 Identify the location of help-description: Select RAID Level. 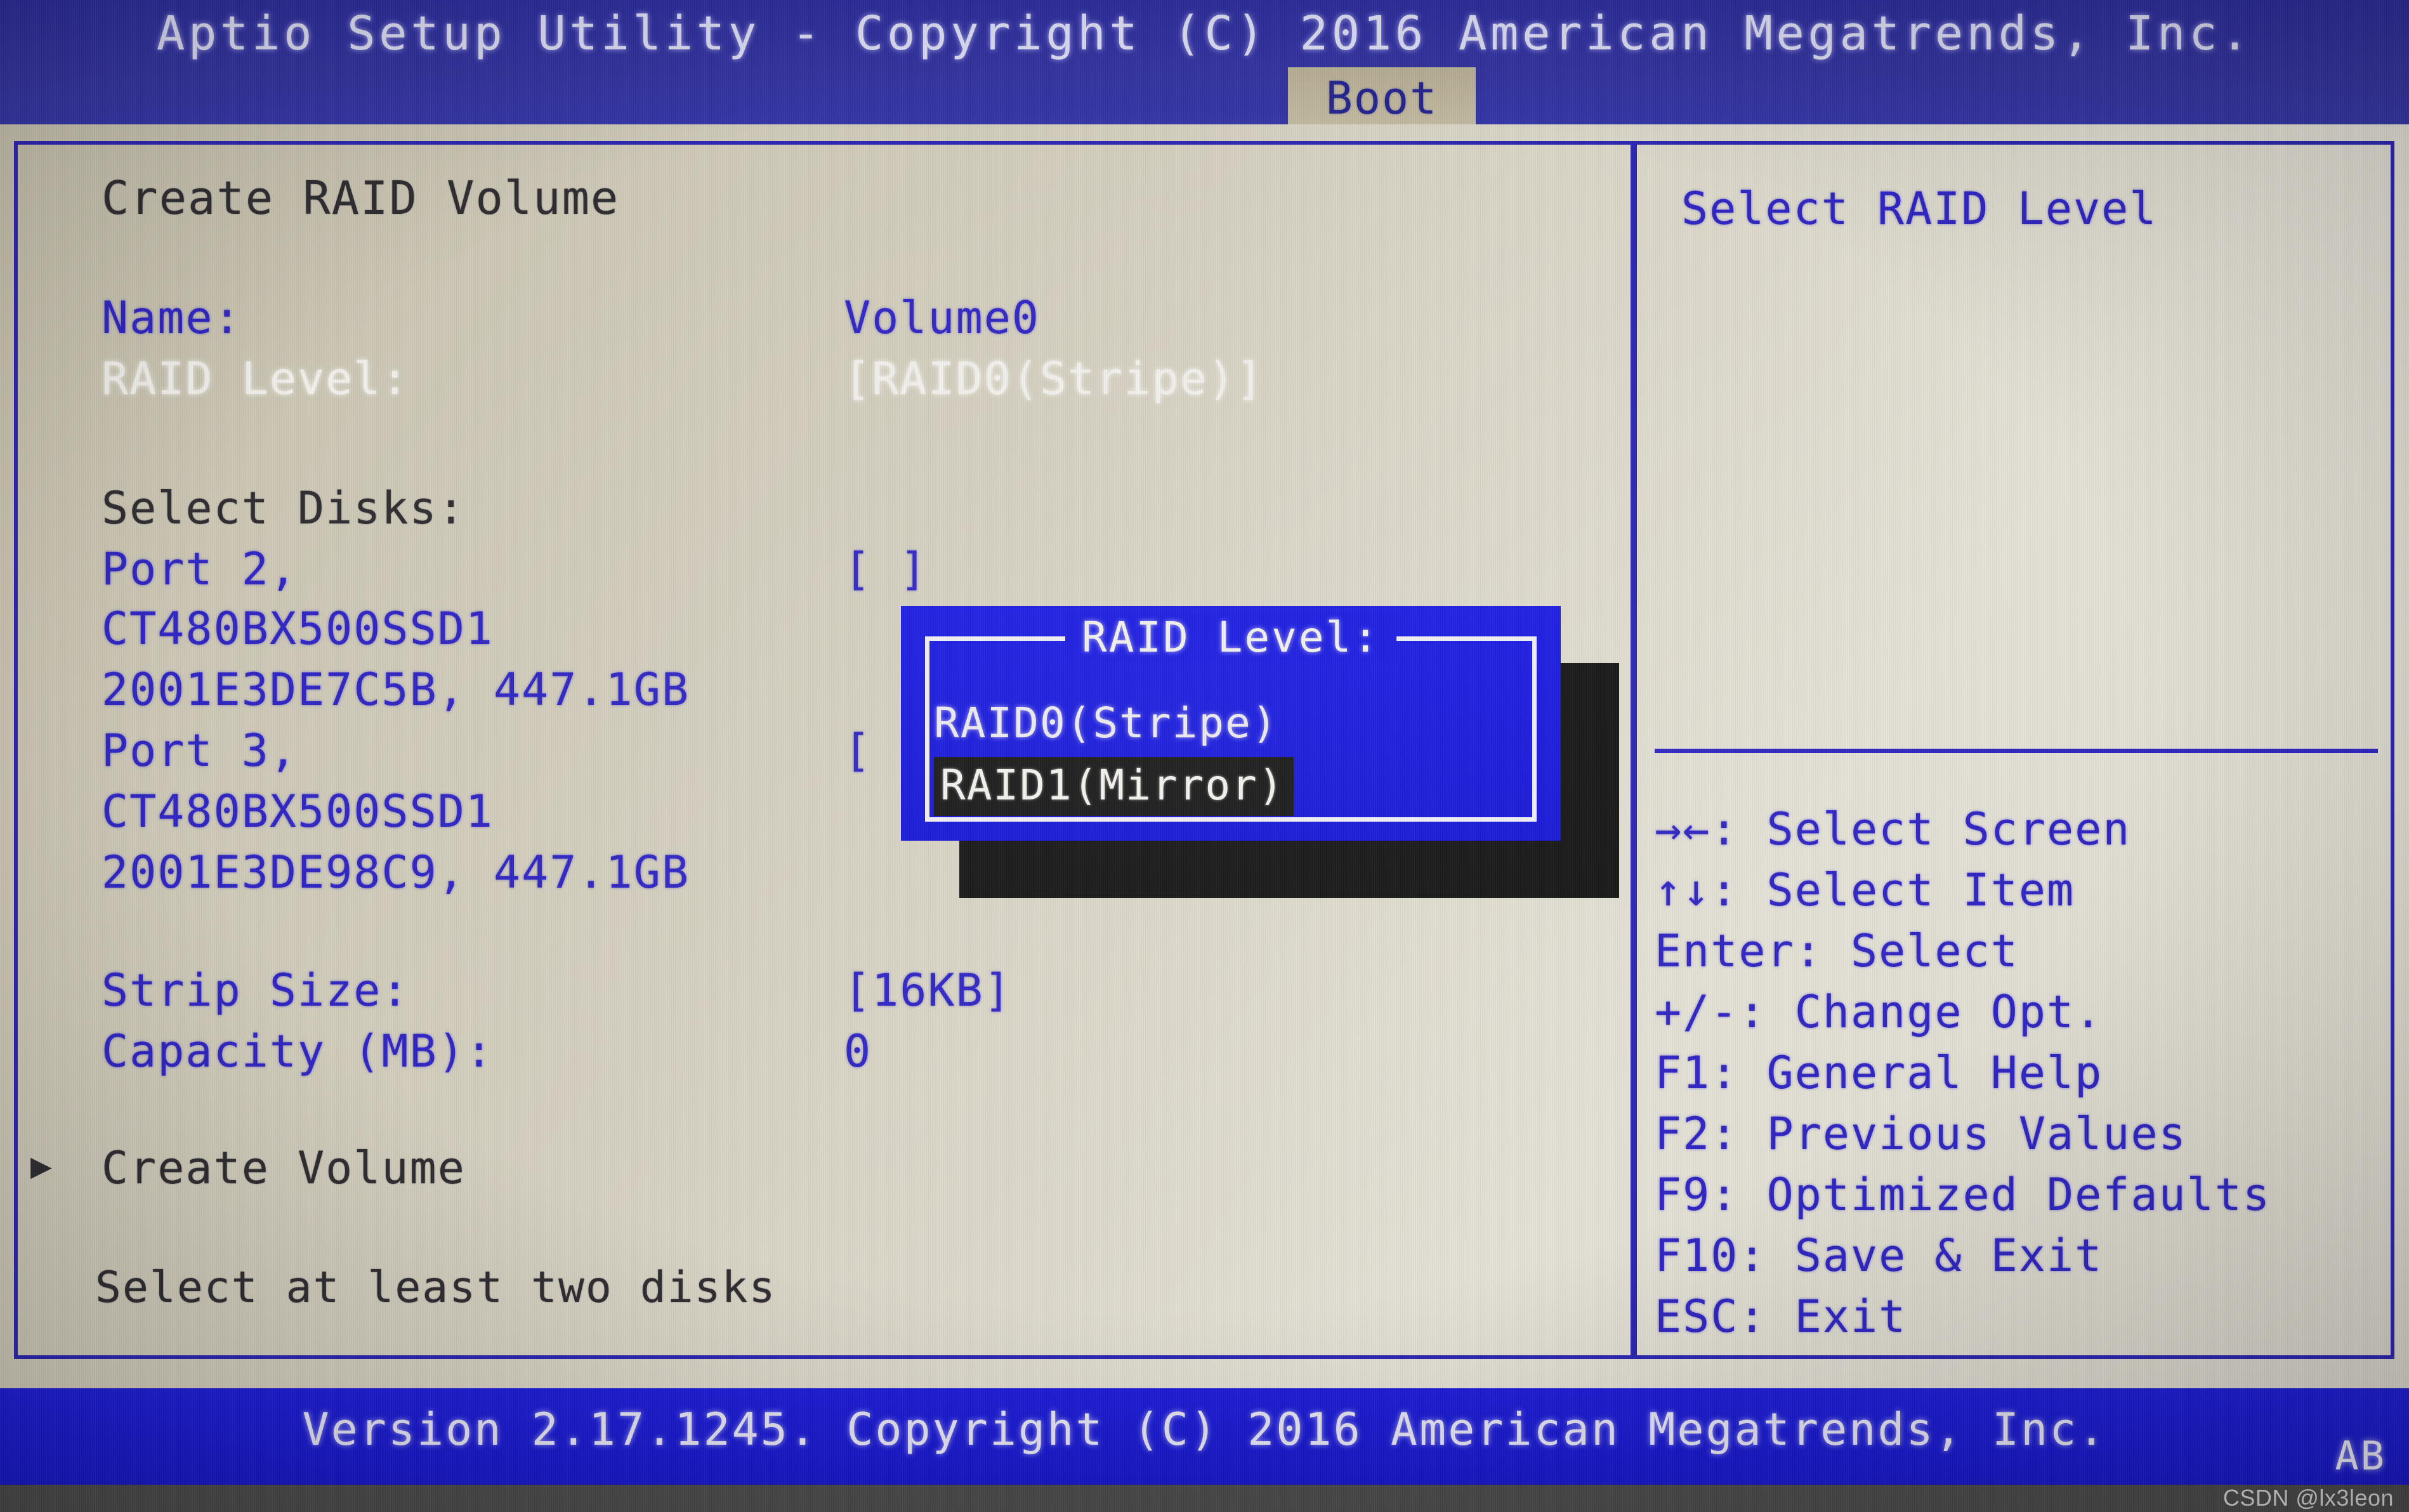
(1920, 209).